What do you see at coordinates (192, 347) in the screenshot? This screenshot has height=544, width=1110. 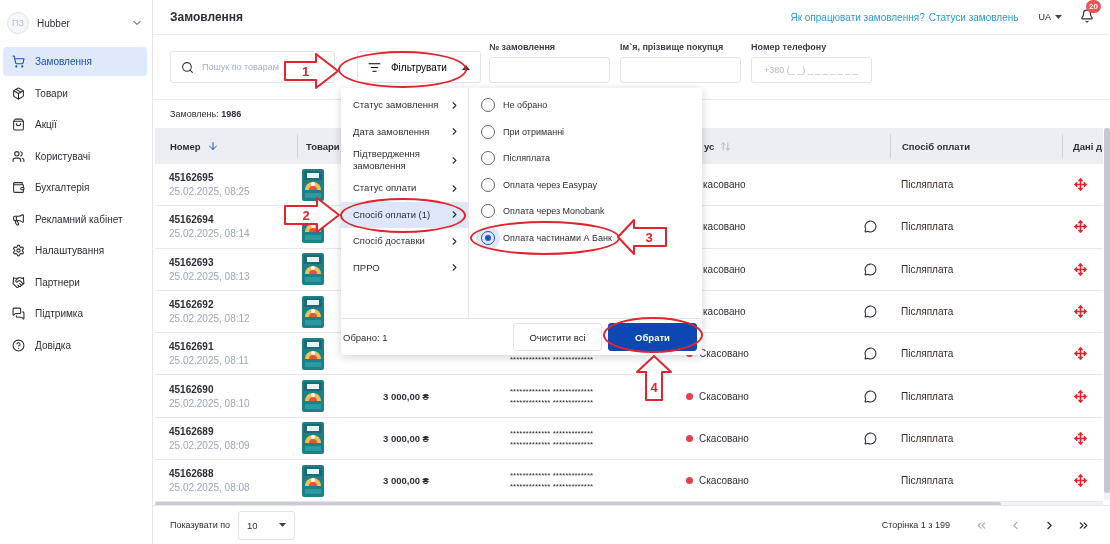 I see `order-number: 45162691` at bounding box center [192, 347].